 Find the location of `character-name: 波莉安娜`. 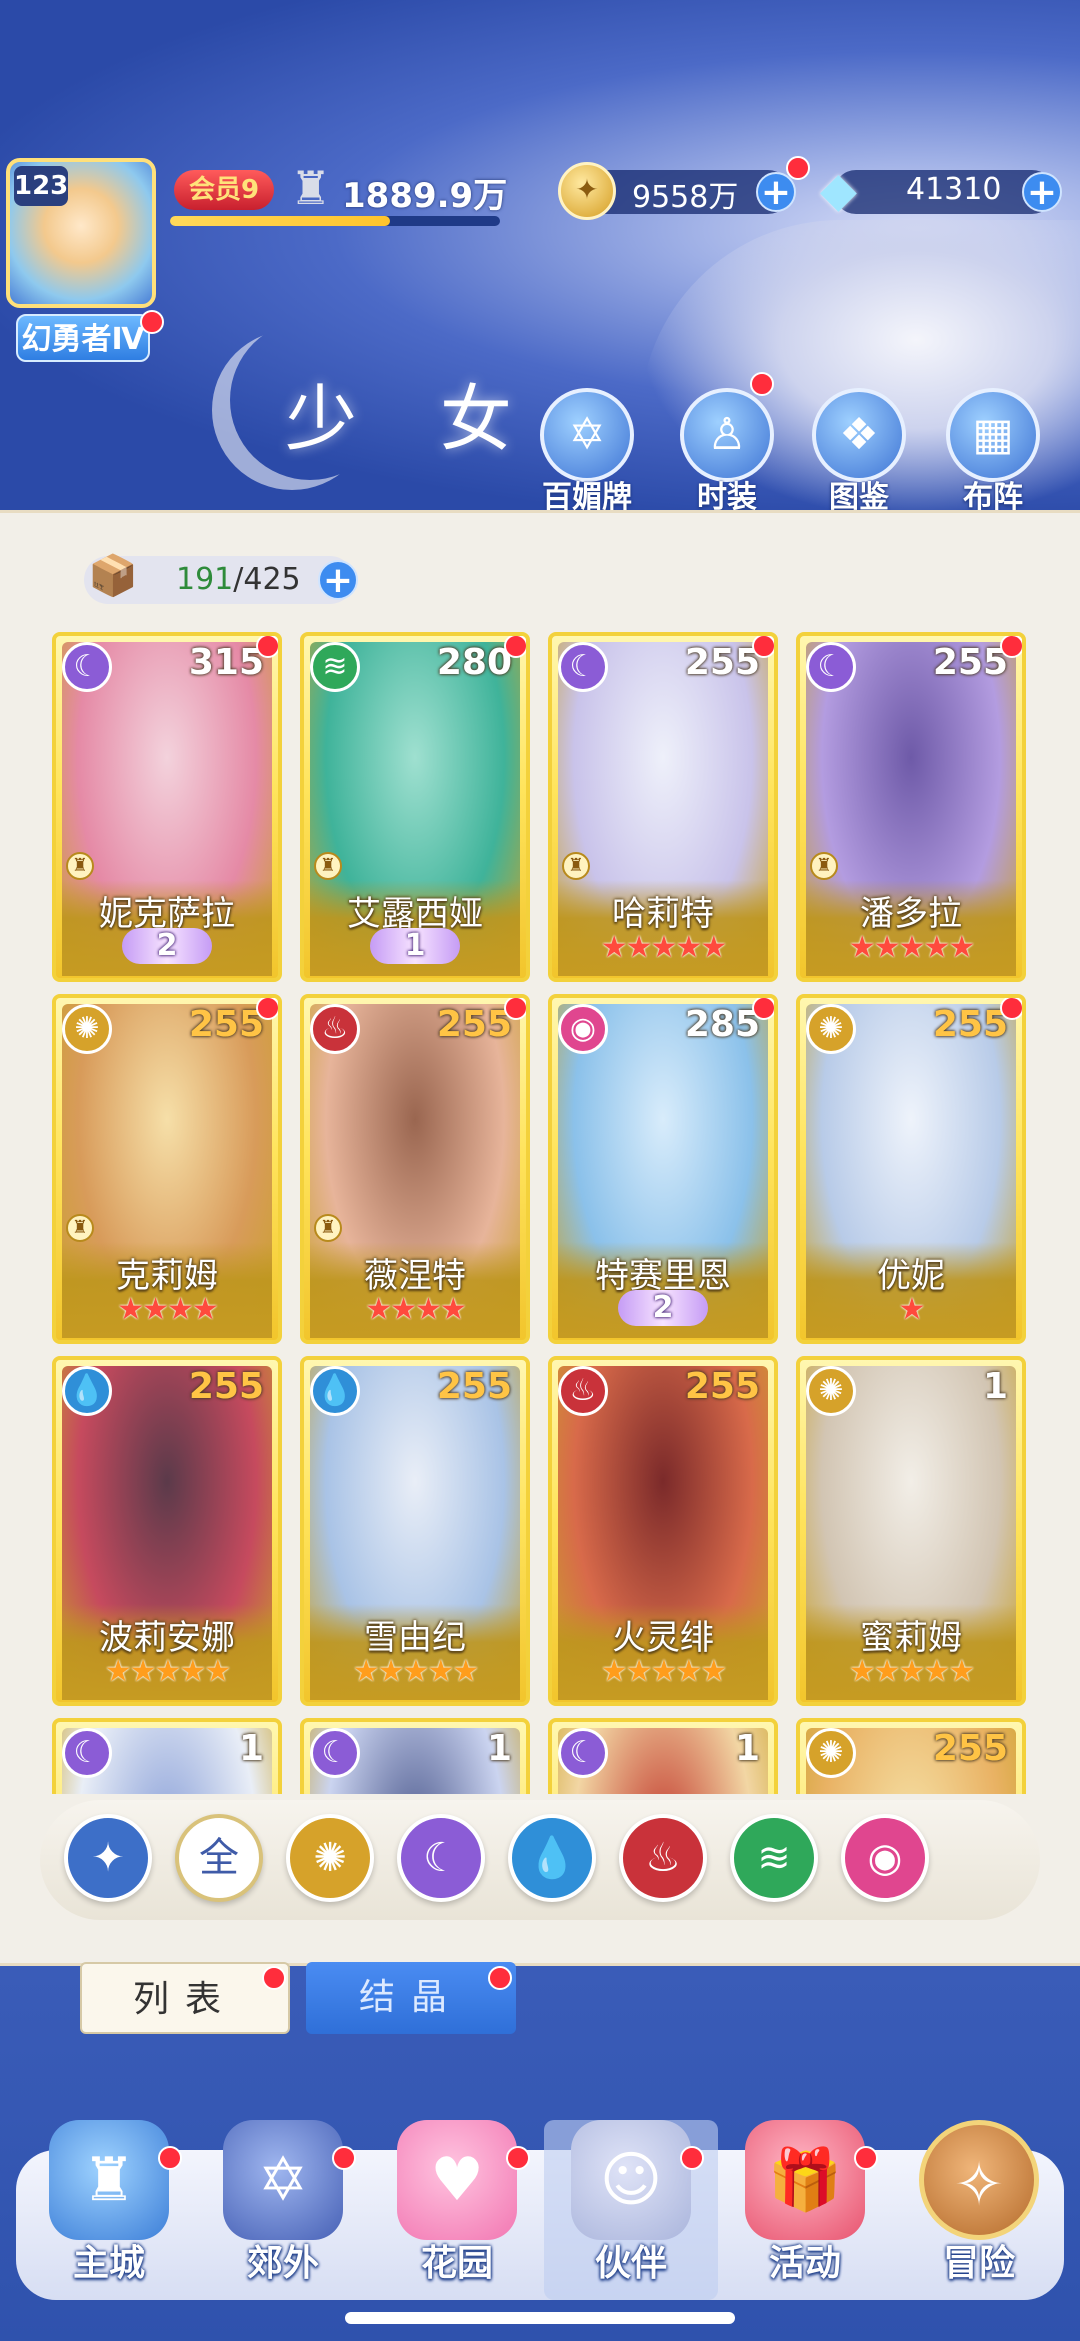

character-name: 波莉安娜 is located at coordinates (167, 1638).